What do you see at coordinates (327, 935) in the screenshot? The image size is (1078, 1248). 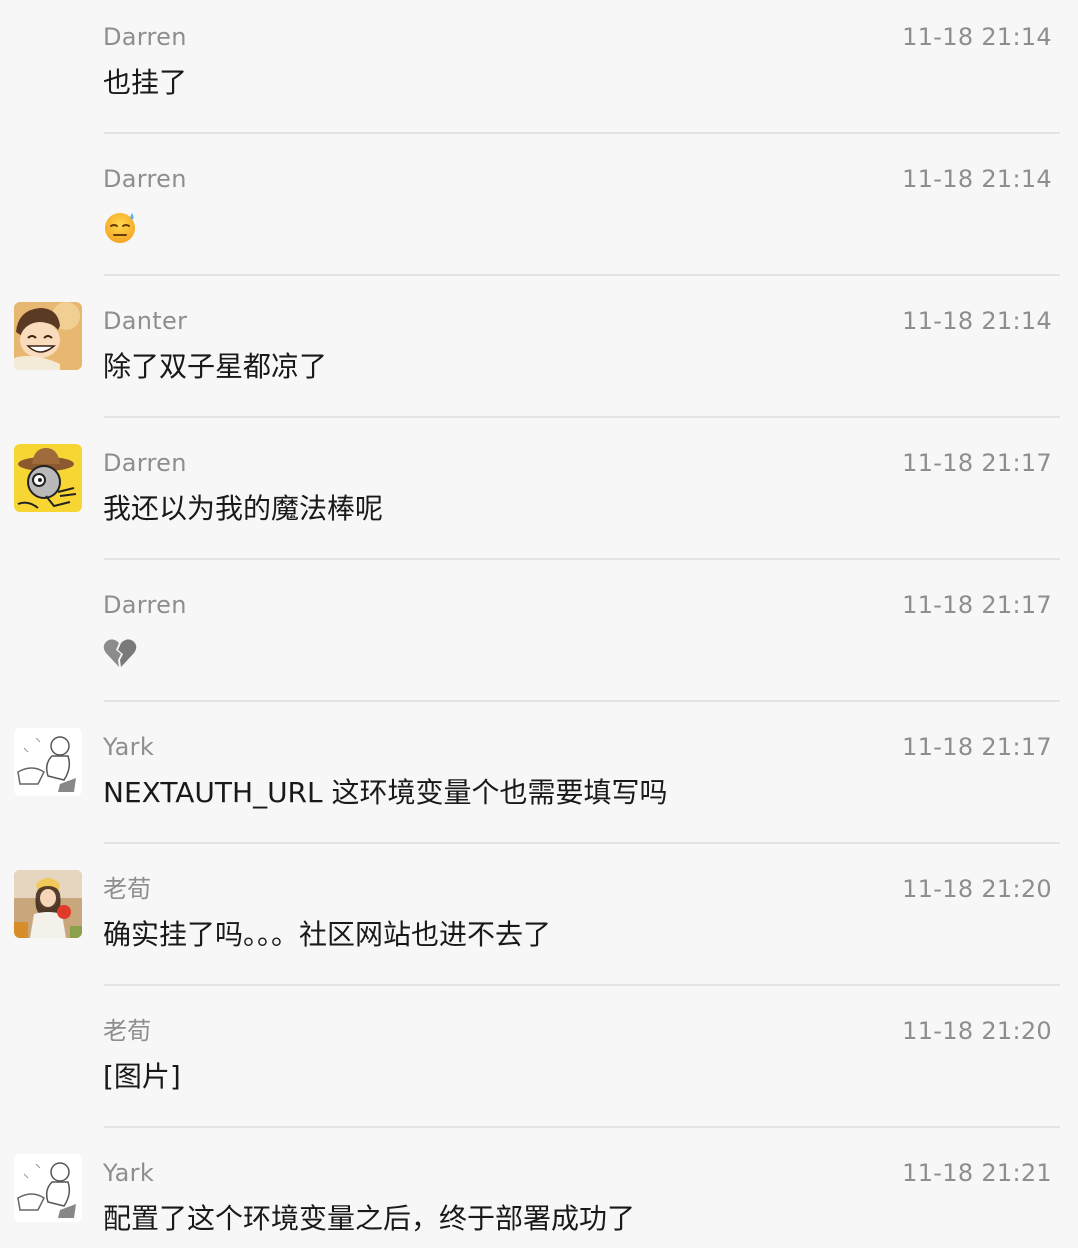 I see `message-text: 确实挂了吗。。。社区网站也进不去了` at bounding box center [327, 935].